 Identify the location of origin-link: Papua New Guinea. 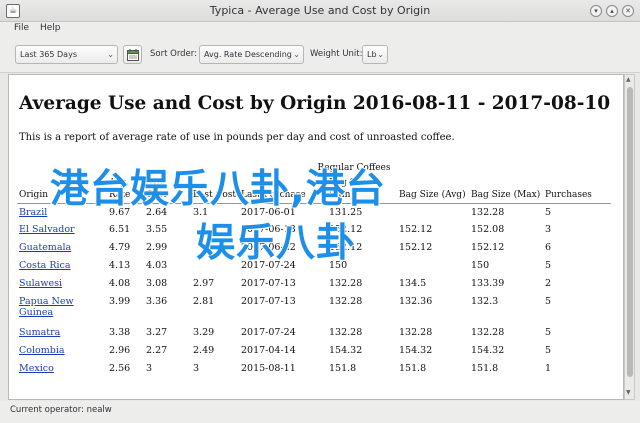
(46, 307).